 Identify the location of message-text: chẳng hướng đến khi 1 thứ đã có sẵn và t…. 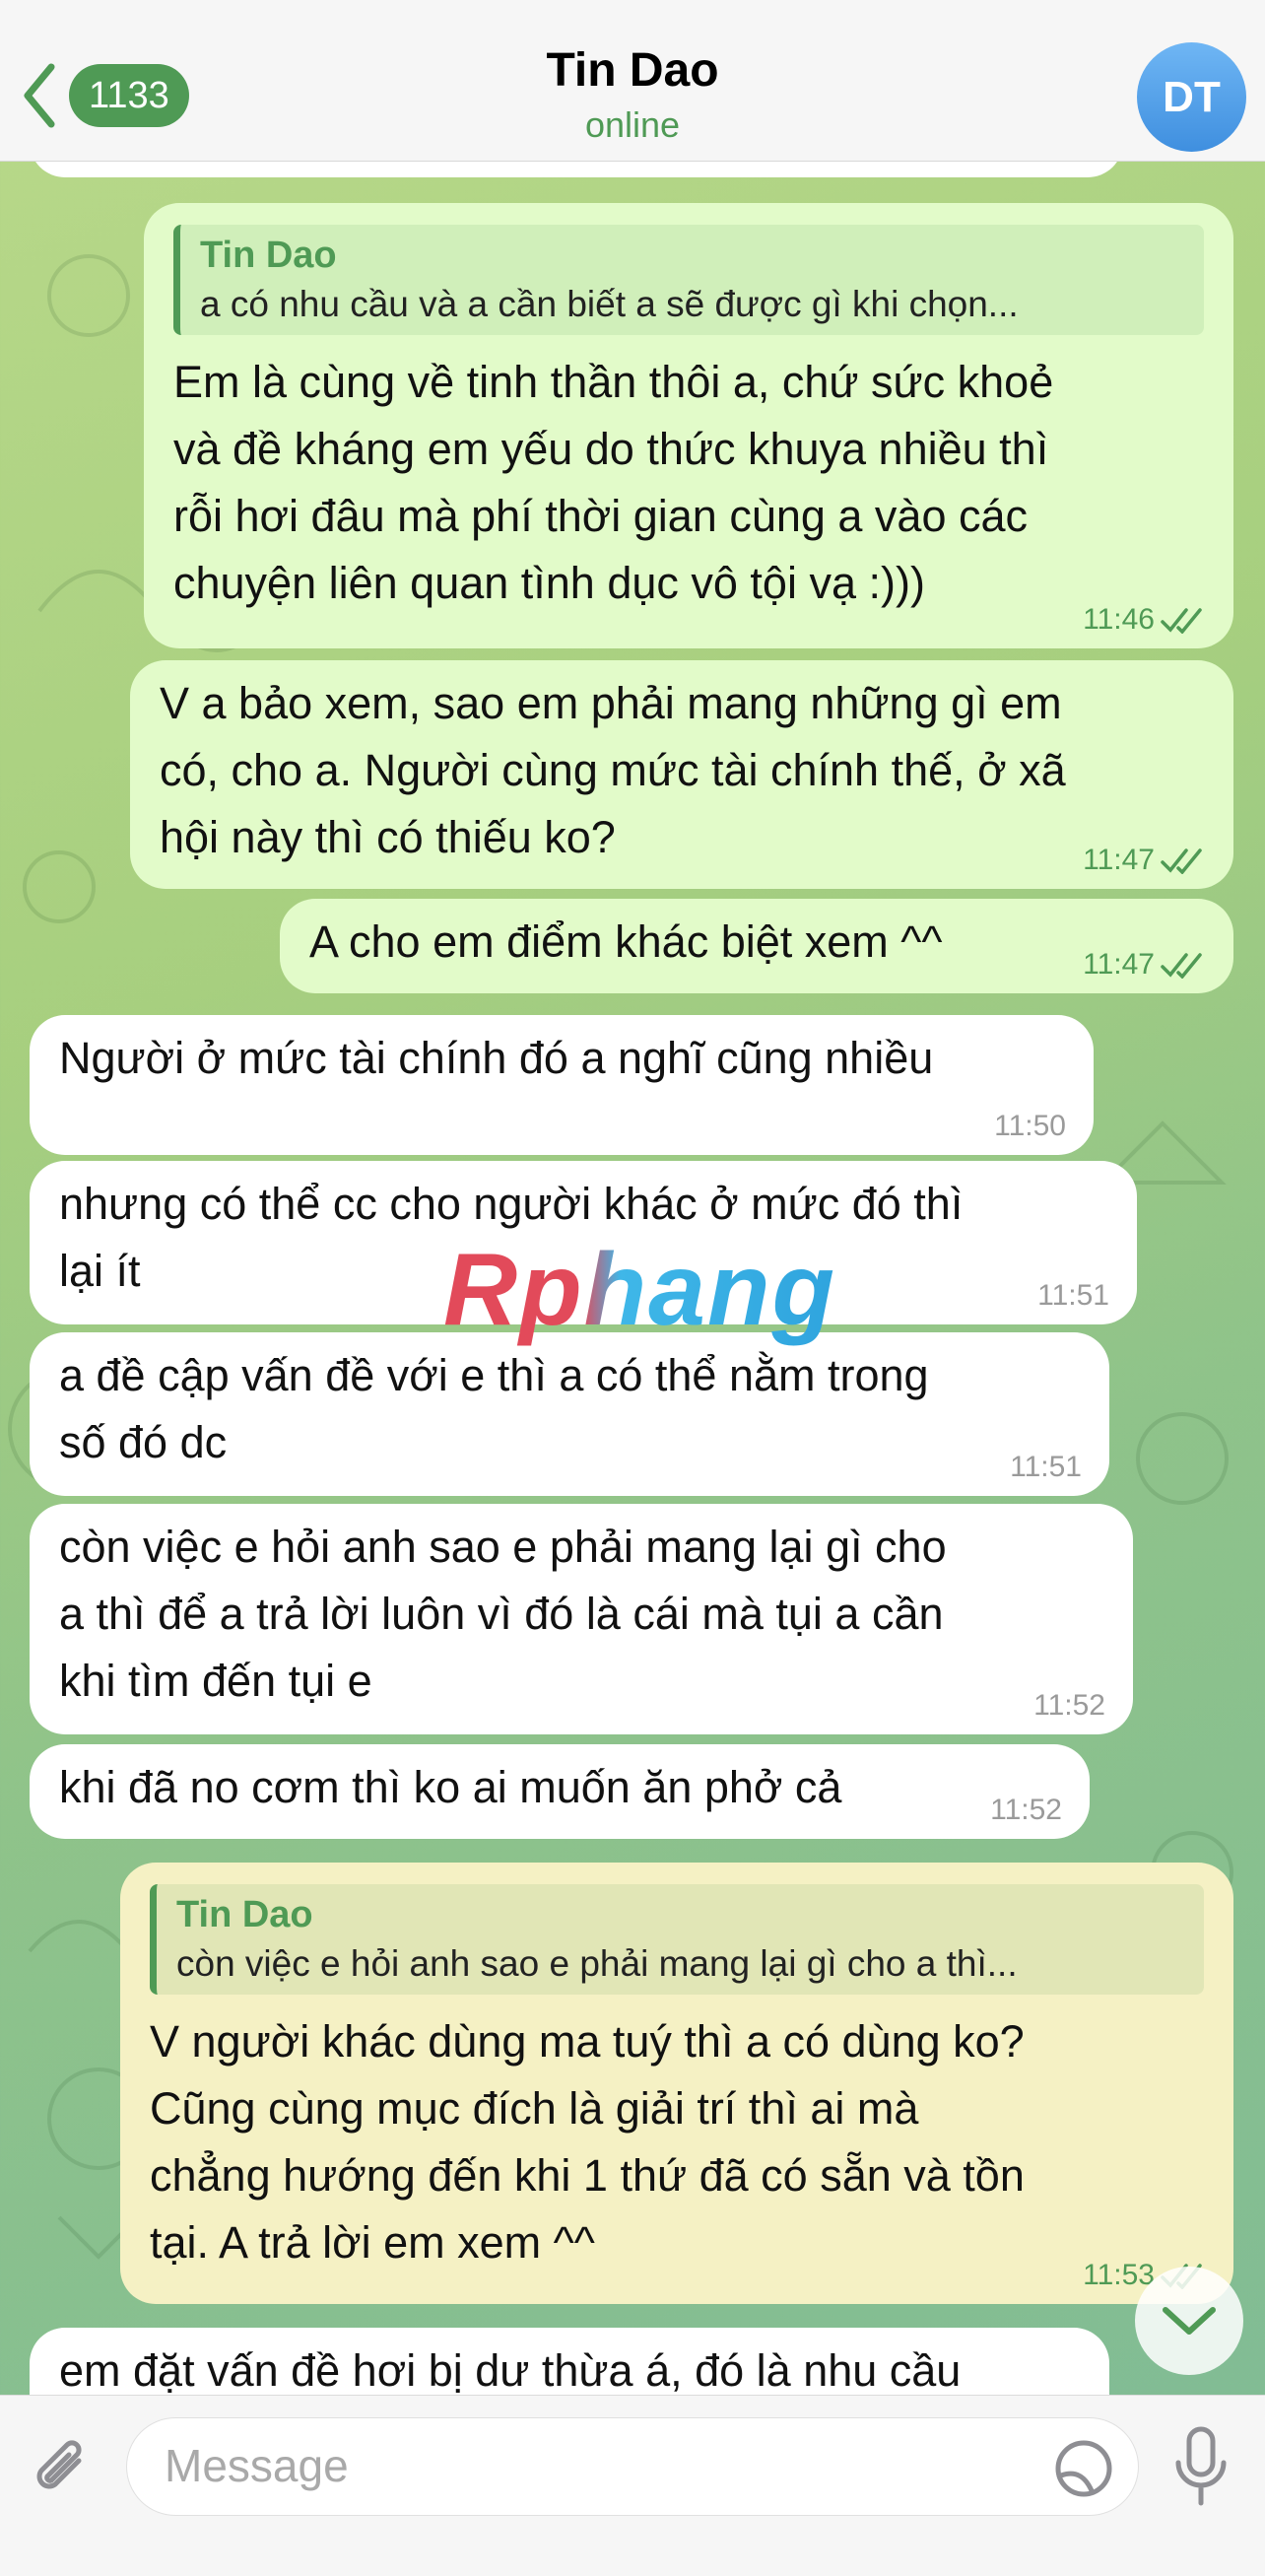
(587, 2175).